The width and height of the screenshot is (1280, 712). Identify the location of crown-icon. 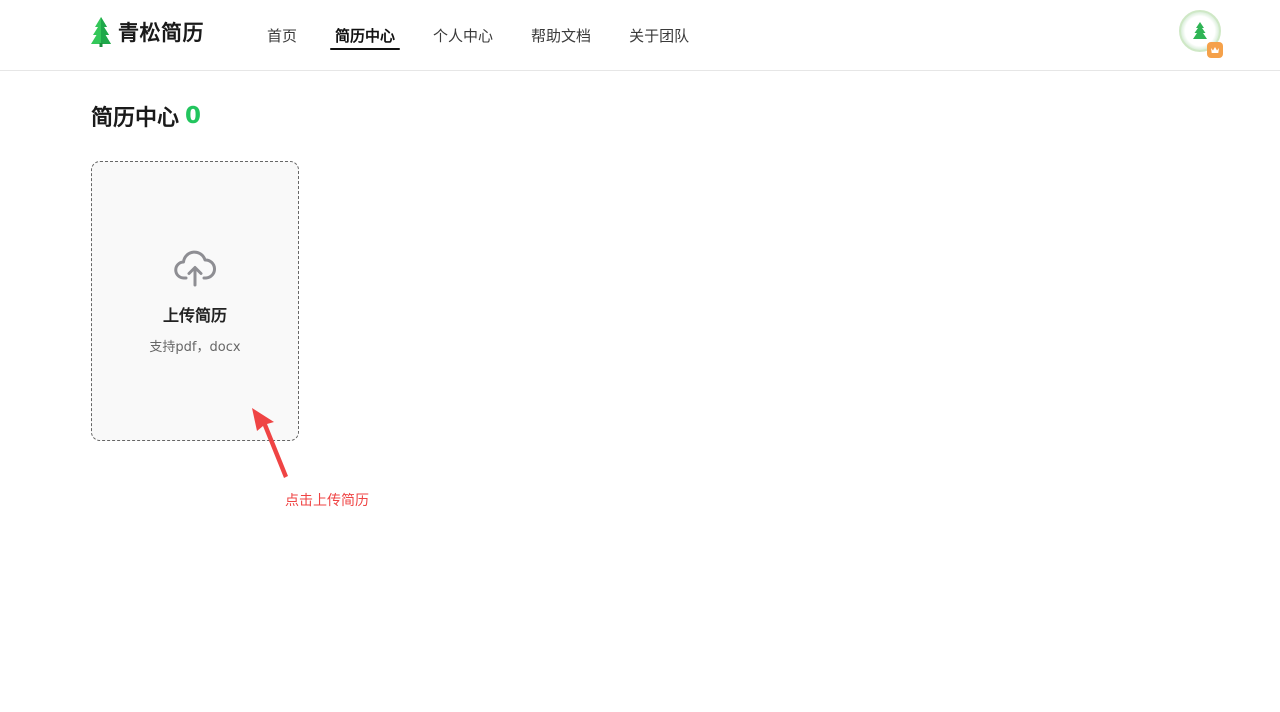
(1215, 50).